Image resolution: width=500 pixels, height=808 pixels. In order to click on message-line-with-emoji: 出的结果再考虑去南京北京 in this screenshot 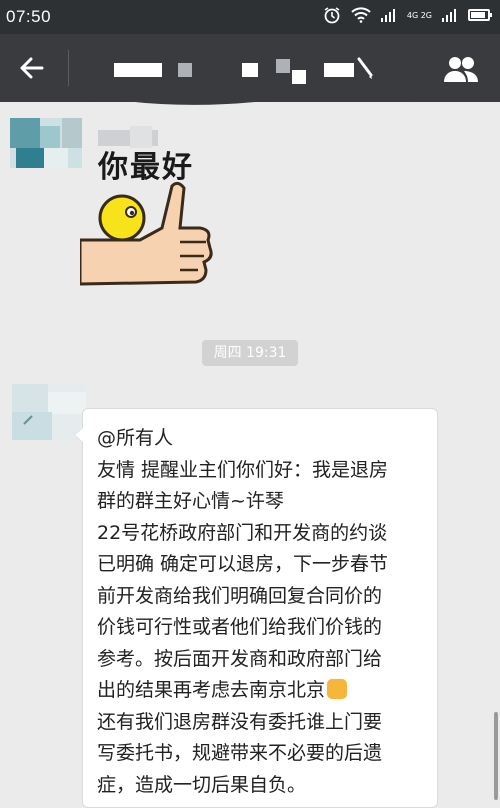, I will do `click(267, 691)`.